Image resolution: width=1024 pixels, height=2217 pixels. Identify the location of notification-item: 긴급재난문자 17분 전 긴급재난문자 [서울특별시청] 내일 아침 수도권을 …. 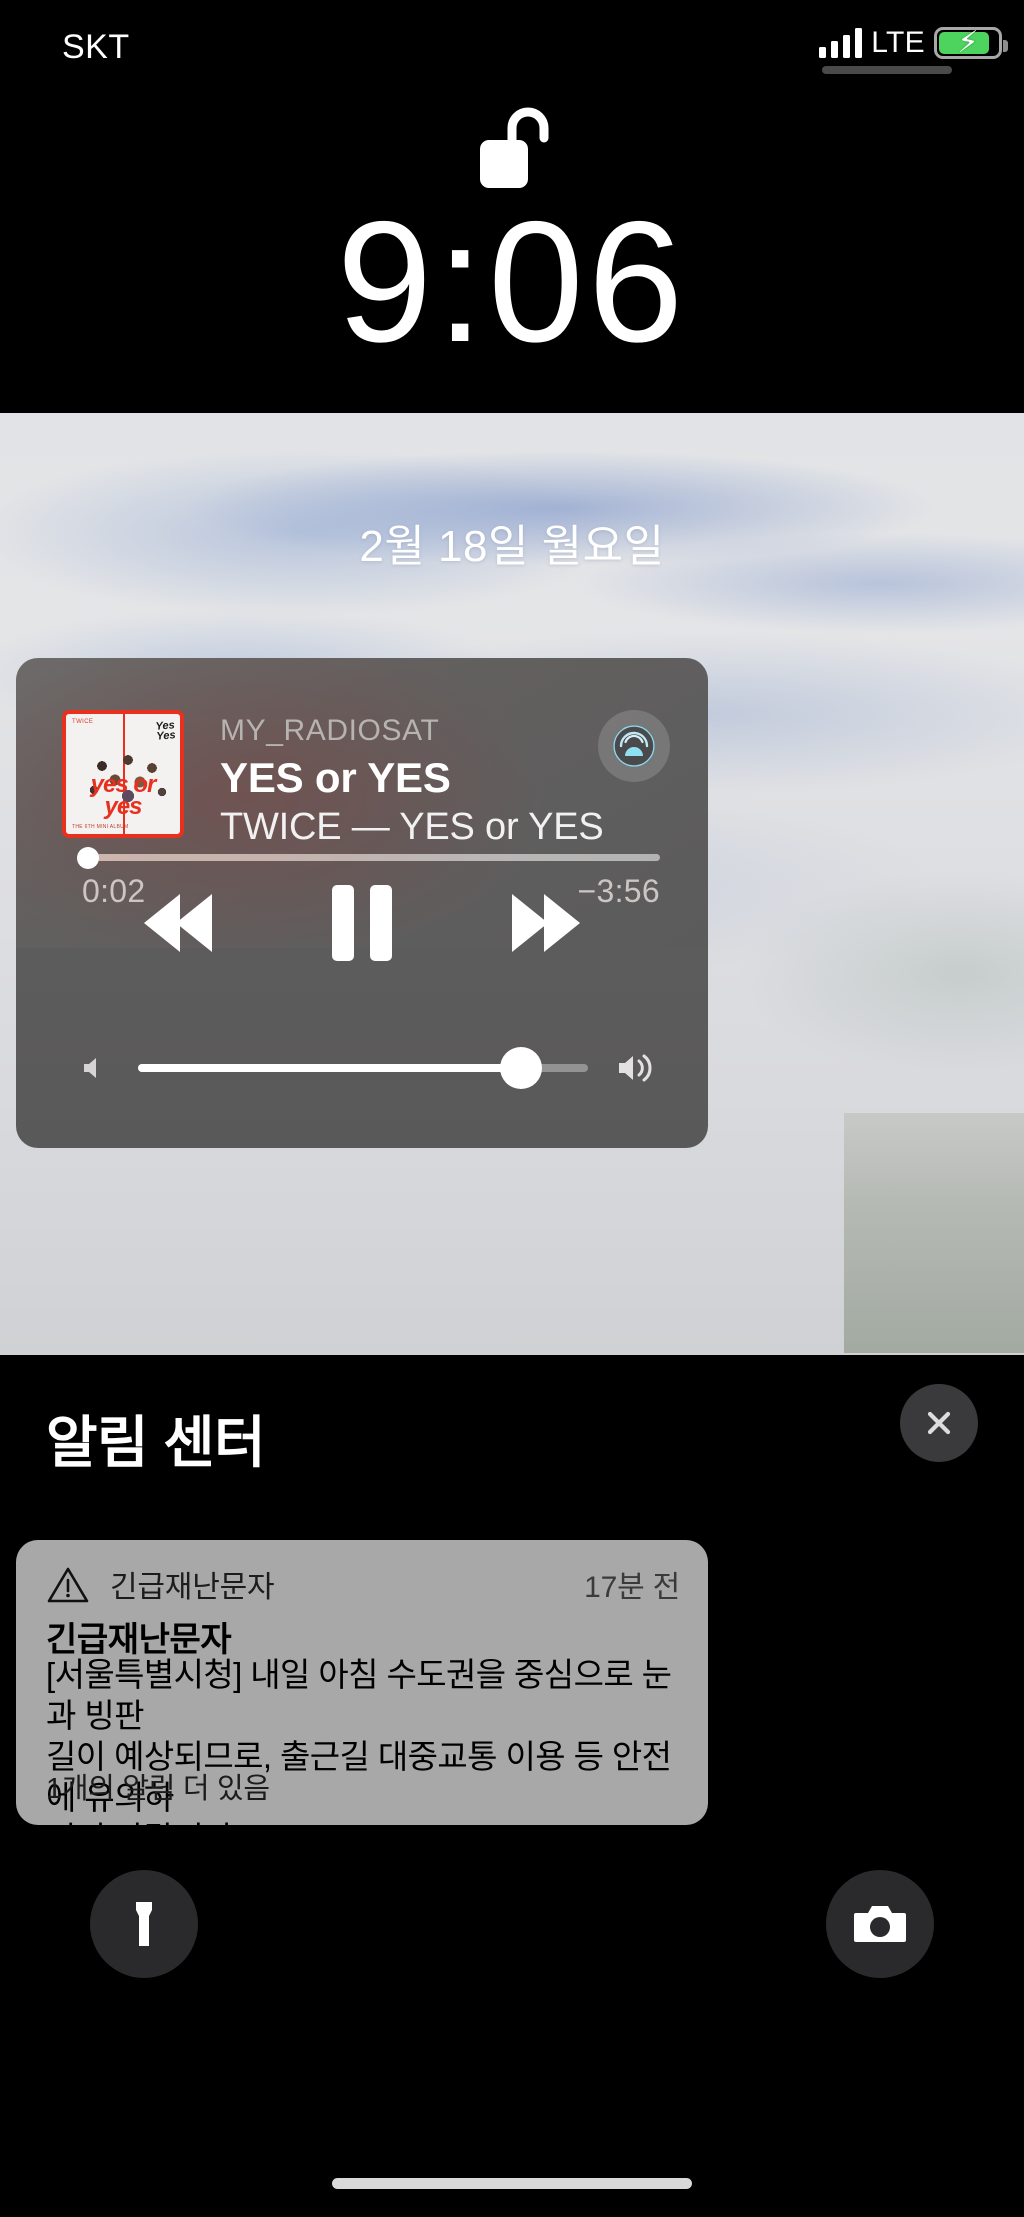
(362, 1682).